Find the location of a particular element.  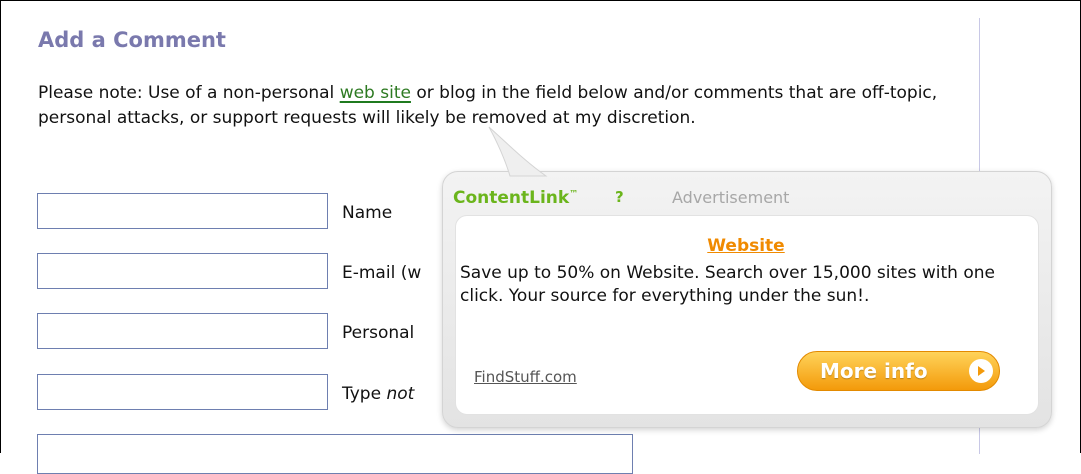

ad-brand: ContentLink™ is located at coordinates (515, 198).